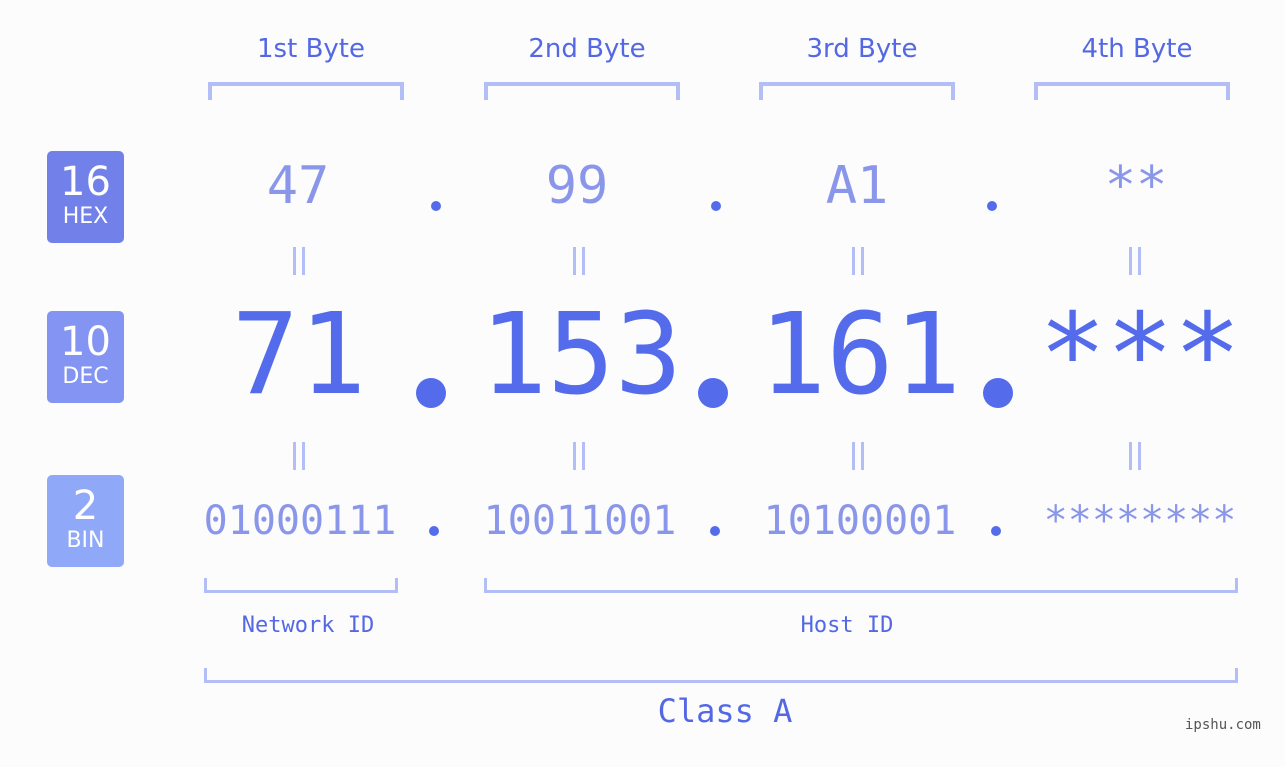  What do you see at coordinates (581, 355) in the screenshot?
I see `dec-byte-2: 153` at bounding box center [581, 355].